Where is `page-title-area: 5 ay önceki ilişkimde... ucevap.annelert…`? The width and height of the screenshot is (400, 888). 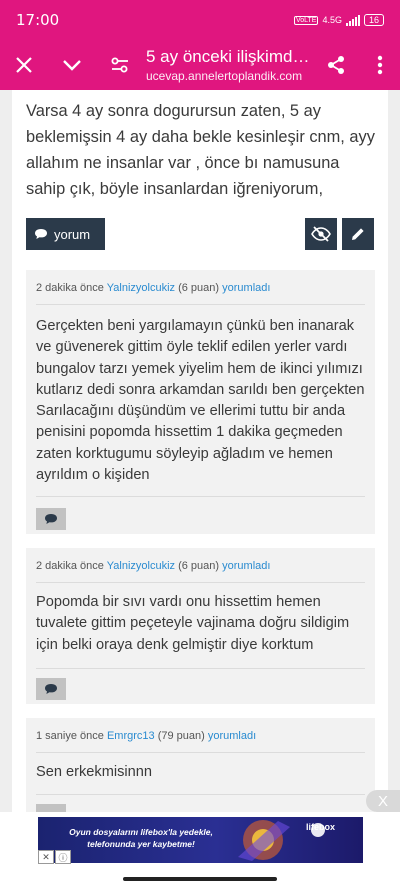
page-title-area: 5 ay önceki ilişkimde... ucevap.annelert… is located at coordinates (228, 65).